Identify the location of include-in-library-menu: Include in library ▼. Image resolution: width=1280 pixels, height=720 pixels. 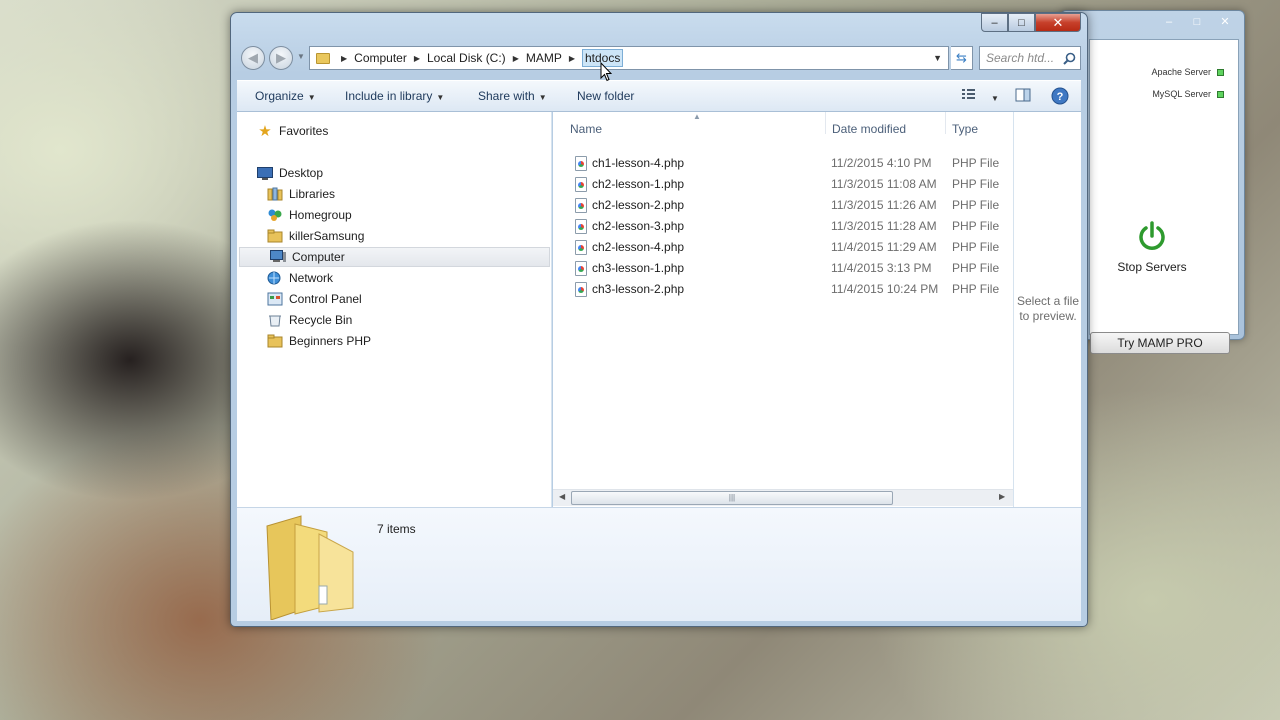
(394, 96).